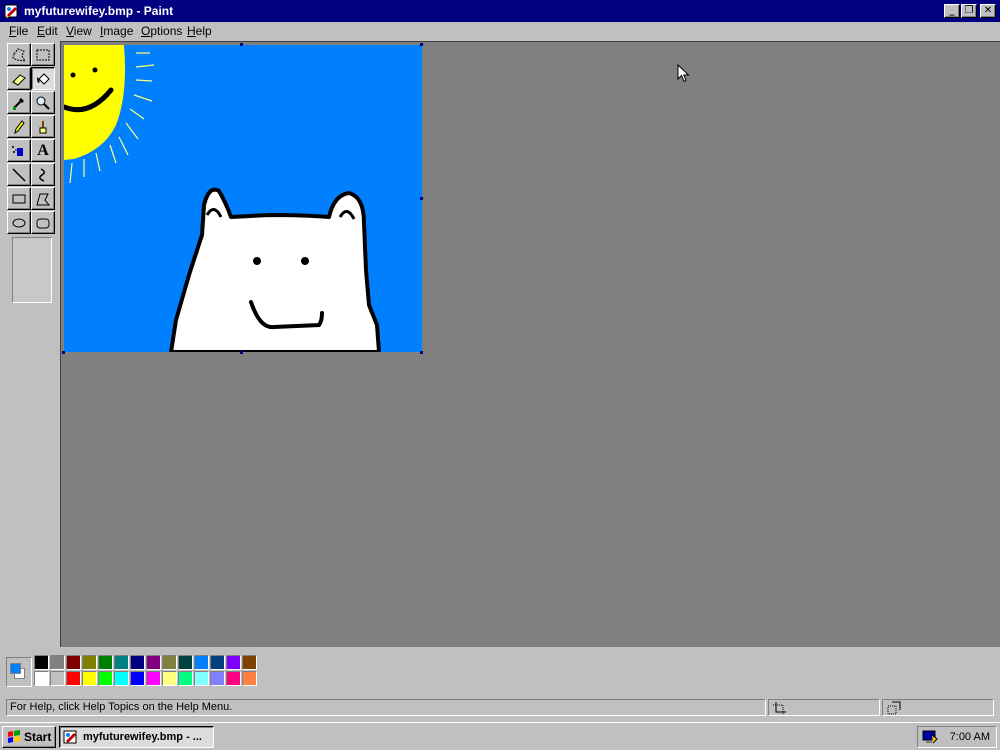 Image resolution: width=1000 pixels, height=750 pixels. I want to click on close-button: ✕, so click(988, 11).